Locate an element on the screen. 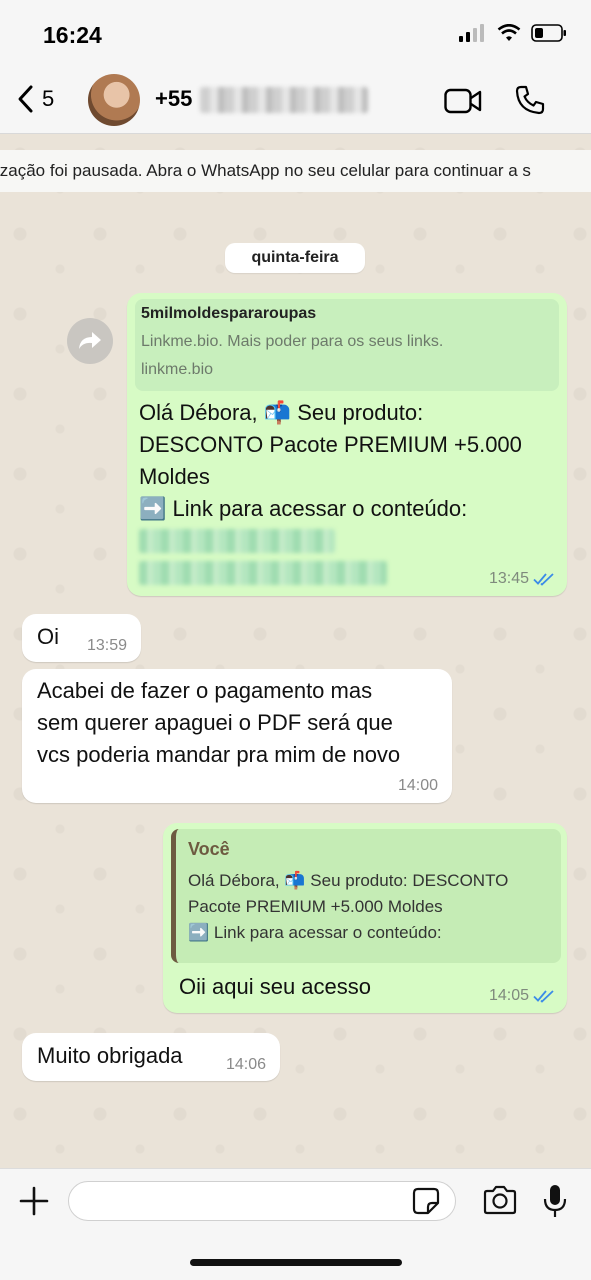 The width and height of the screenshot is (591, 1280). voice-call-button is located at coordinates (530, 102).